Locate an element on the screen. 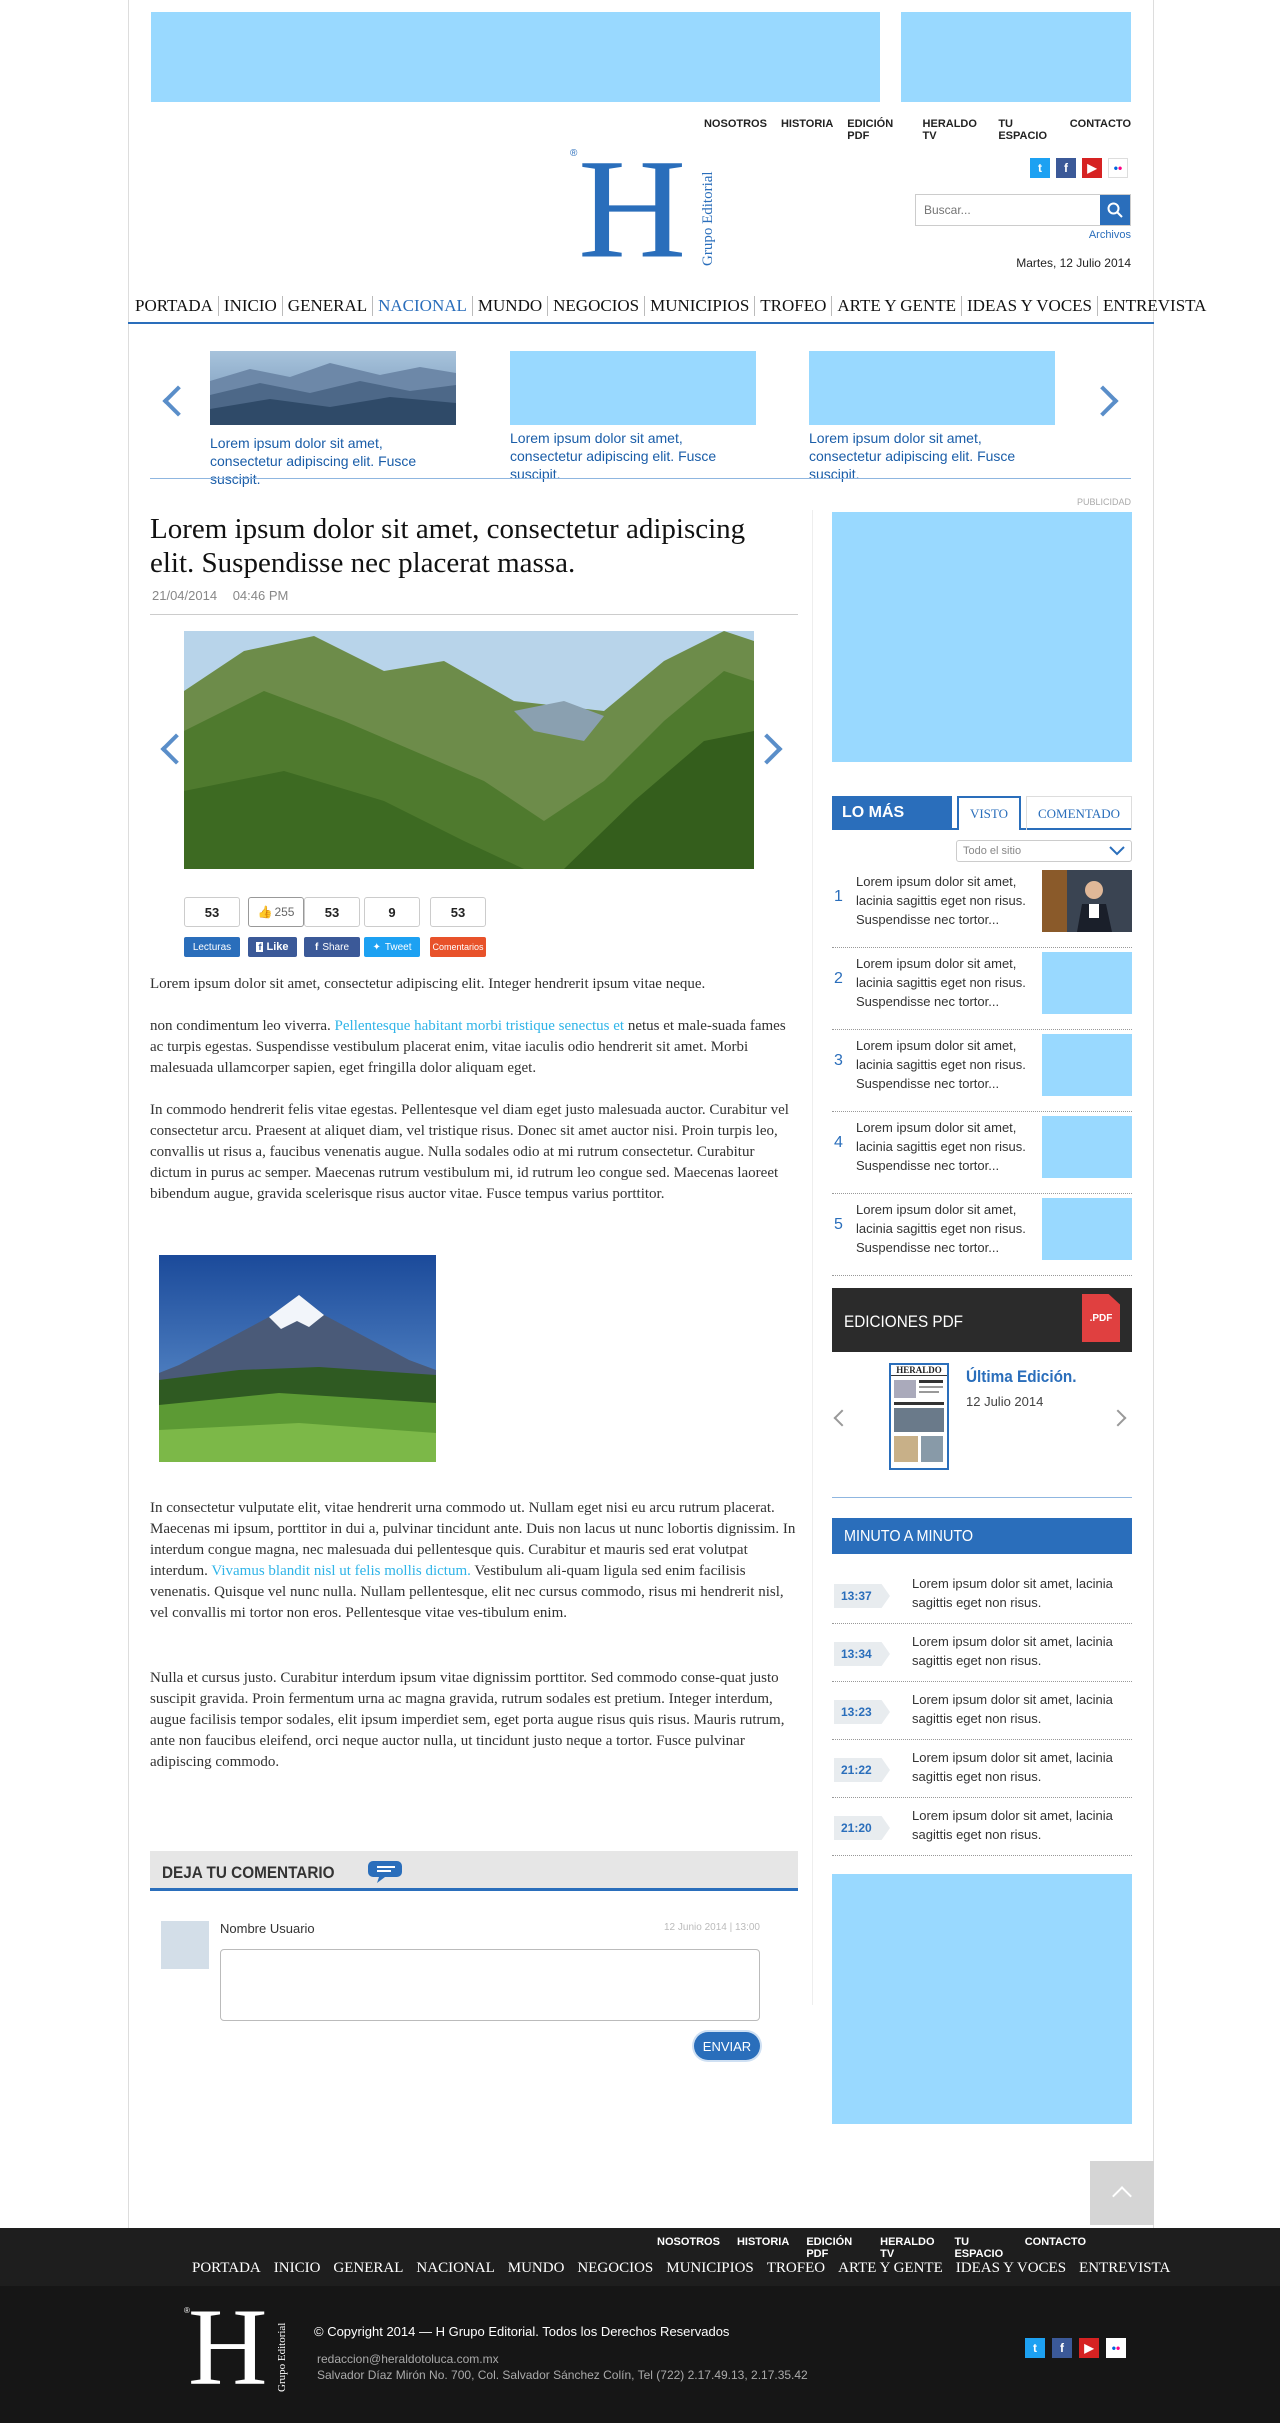  comment-textarea is located at coordinates (490, 1985).